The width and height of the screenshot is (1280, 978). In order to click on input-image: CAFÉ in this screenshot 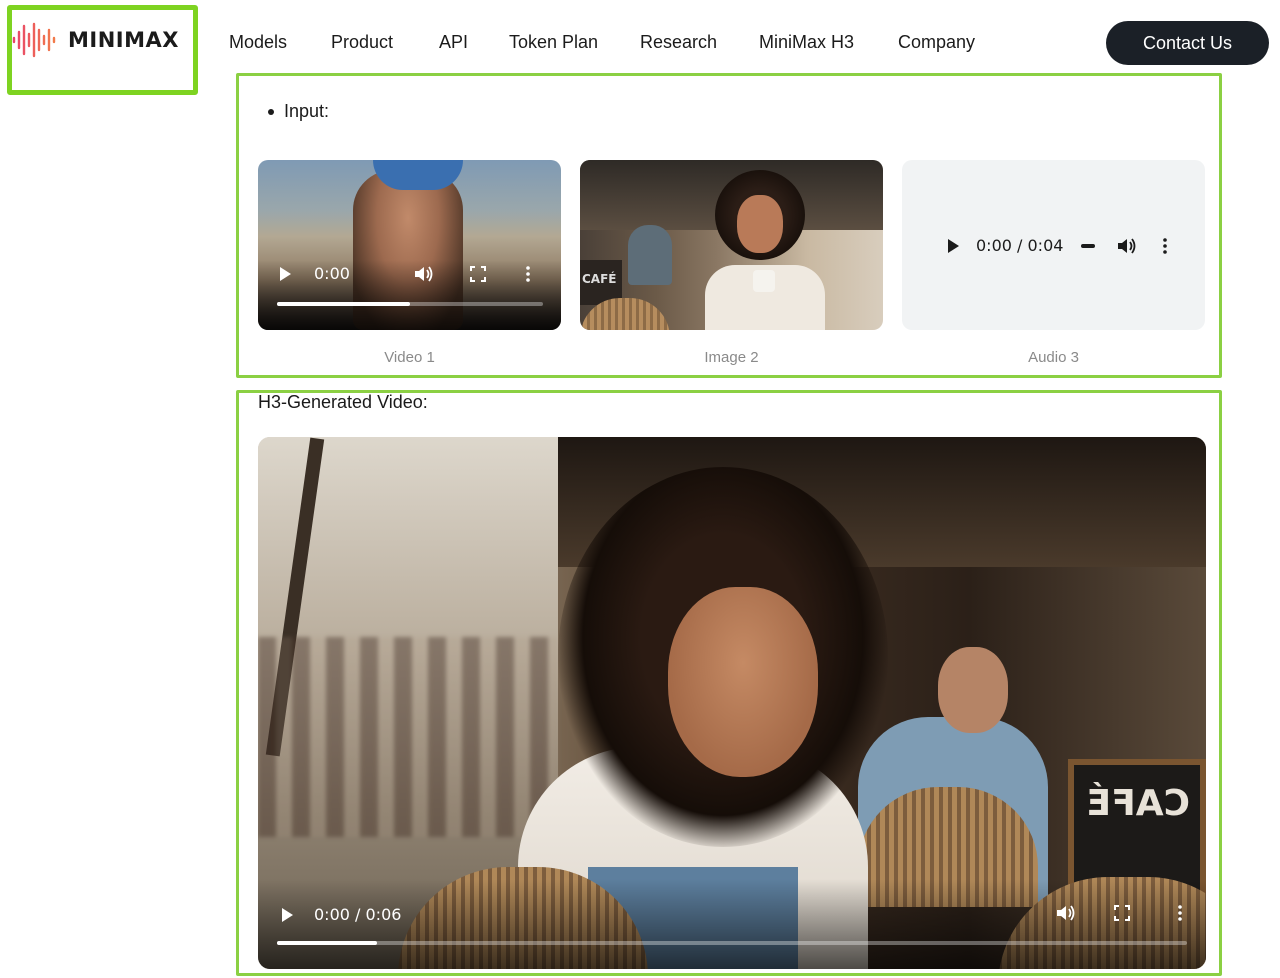, I will do `click(731, 245)`.